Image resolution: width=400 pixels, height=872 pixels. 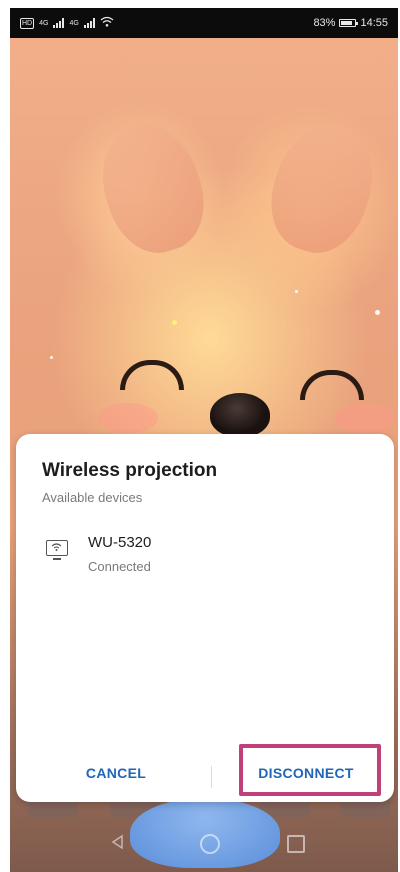 What do you see at coordinates (92, 497) in the screenshot?
I see `dialog-subtitle: Available devices` at bounding box center [92, 497].